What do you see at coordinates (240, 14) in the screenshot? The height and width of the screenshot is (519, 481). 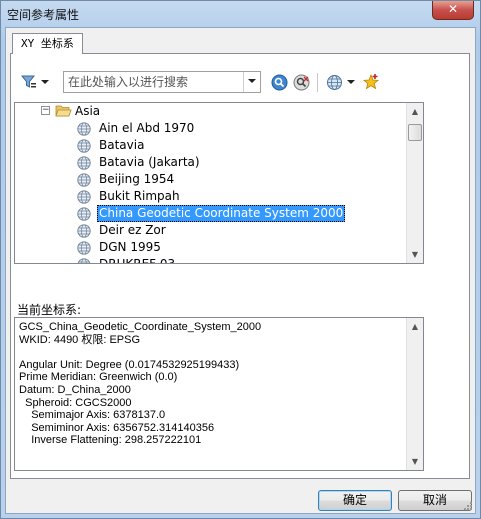 I see `title-bar: 空间参考属性 ✕` at bounding box center [240, 14].